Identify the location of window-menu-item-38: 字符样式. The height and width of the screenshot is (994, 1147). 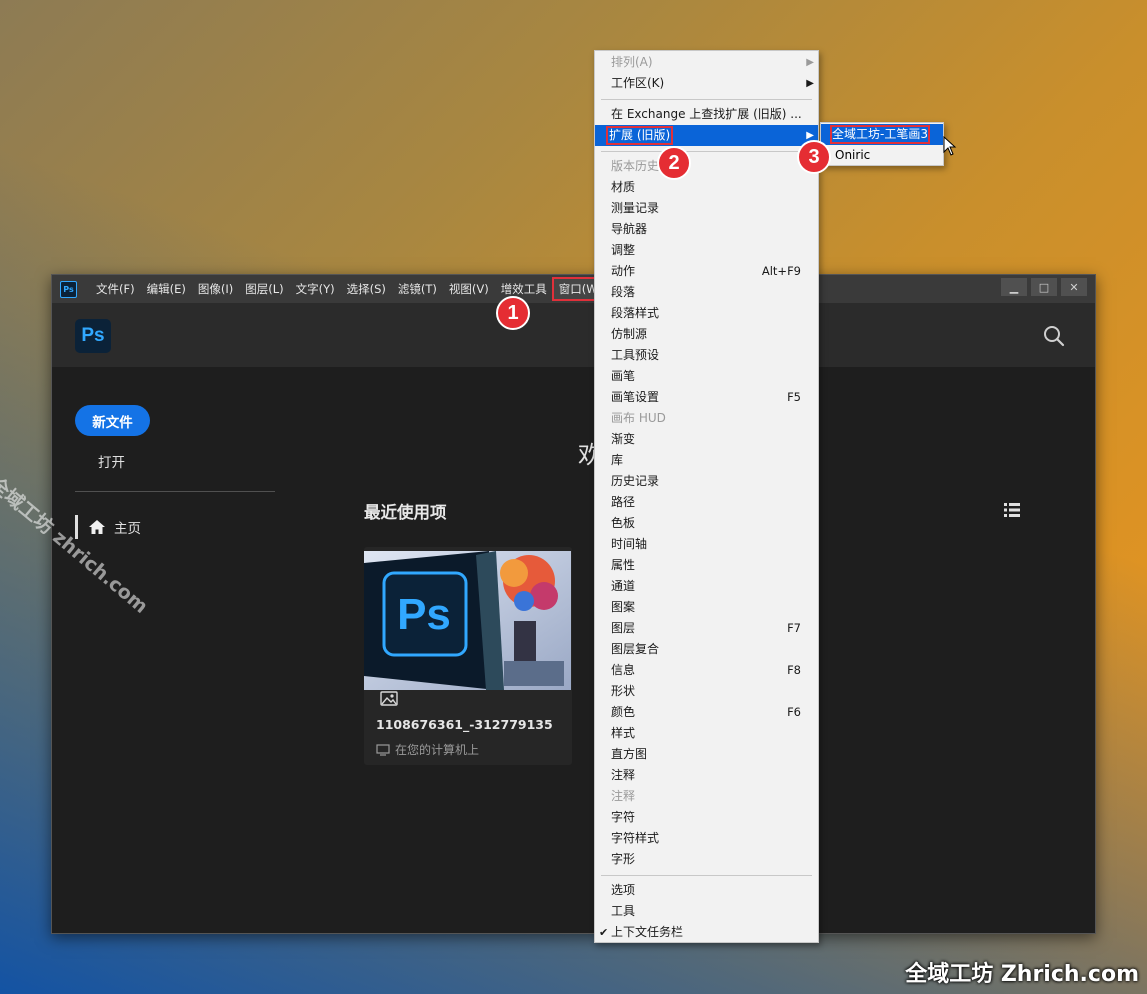
(706, 838).